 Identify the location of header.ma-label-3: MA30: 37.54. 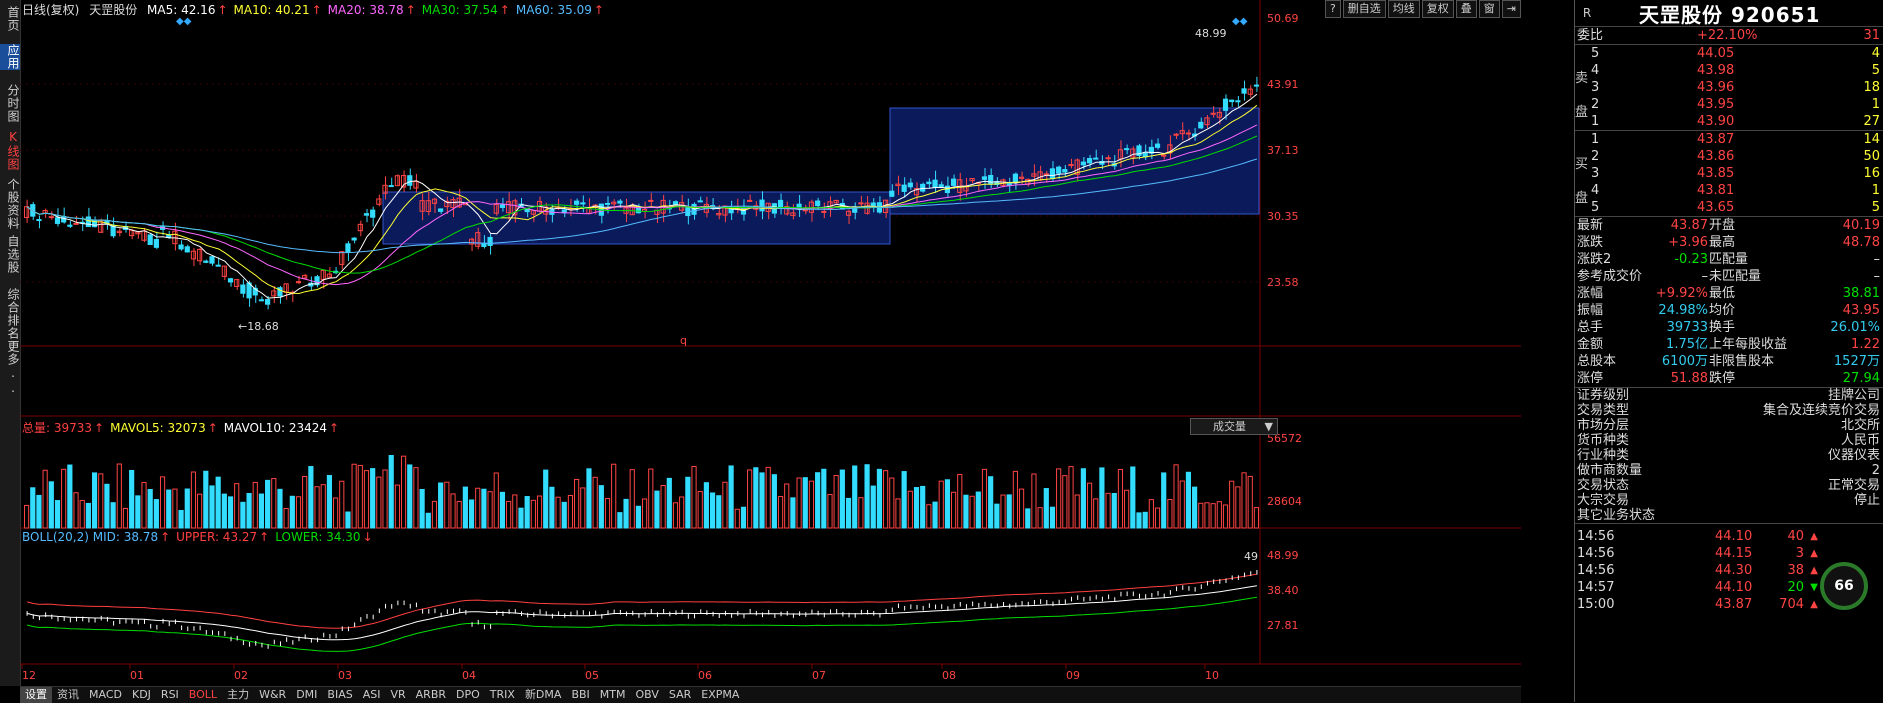
(459, 10).